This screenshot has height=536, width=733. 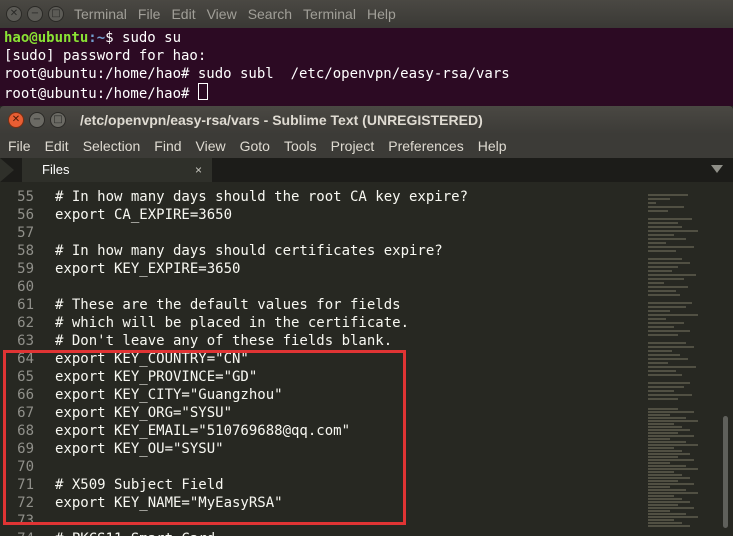 What do you see at coordinates (270, 14) in the screenshot?
I see `menu-search: Search` at bounding box center [270, 14].